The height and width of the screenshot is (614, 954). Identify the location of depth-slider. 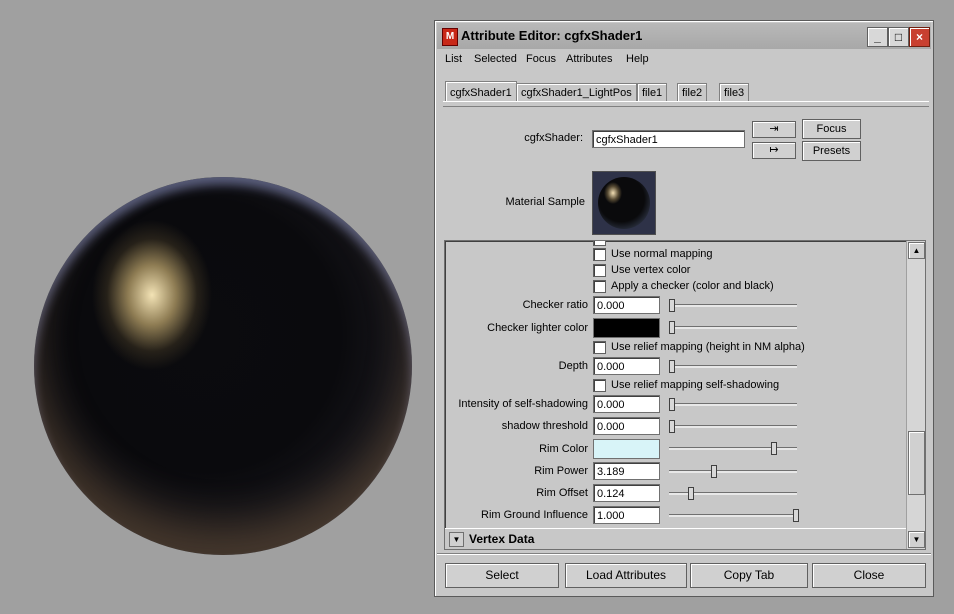
(733, 366).